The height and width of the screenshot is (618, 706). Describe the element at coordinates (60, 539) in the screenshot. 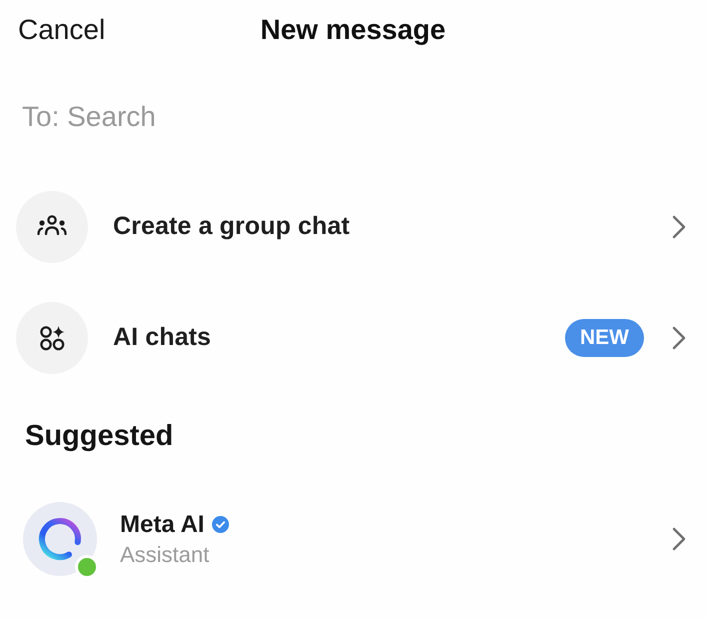

I see `ring-avatar-icon` at that location.